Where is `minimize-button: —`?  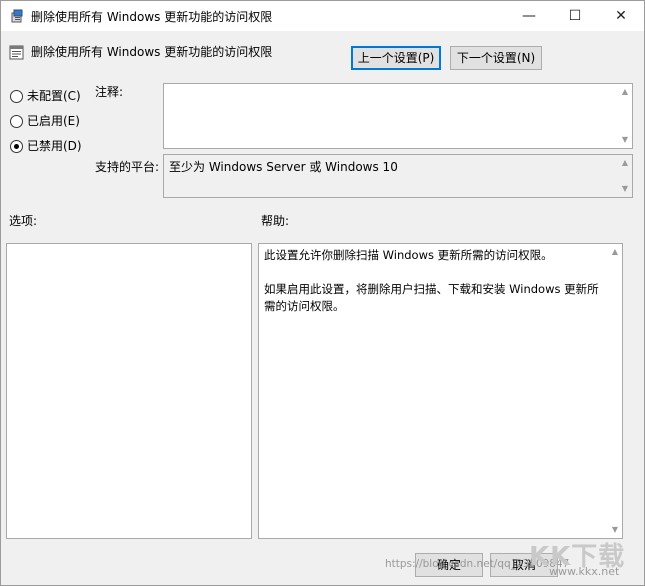 minimize-button: — is located at coordinates (529, 16).